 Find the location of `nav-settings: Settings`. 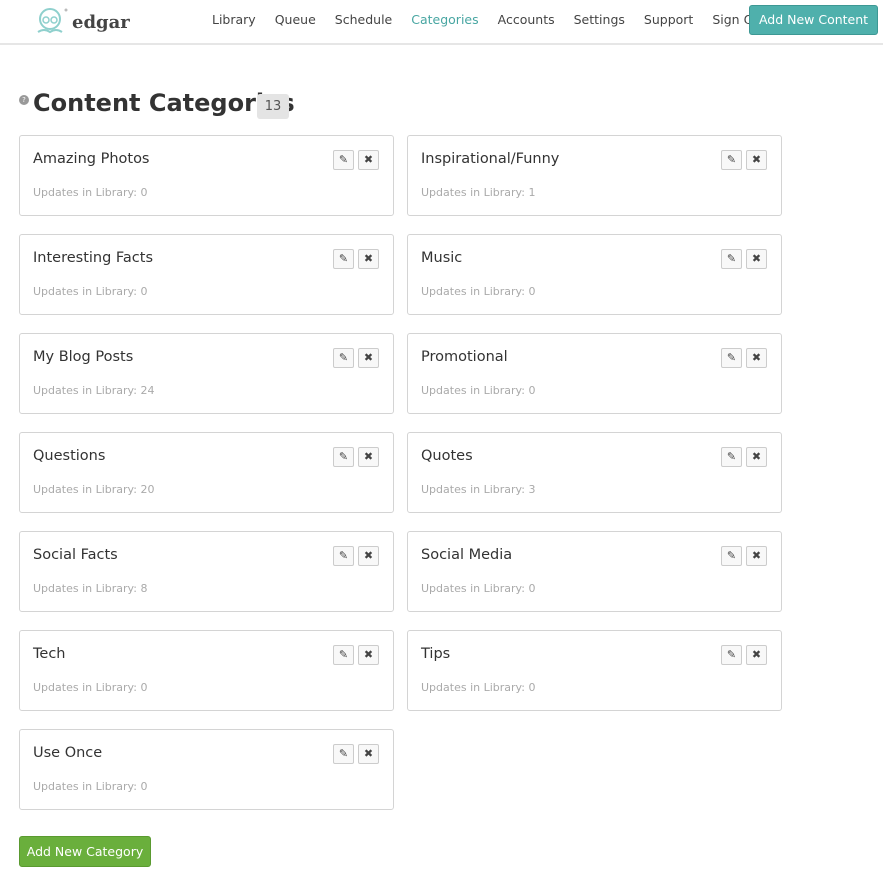

nav-settings: Settings is located at coordinates (599, 19).